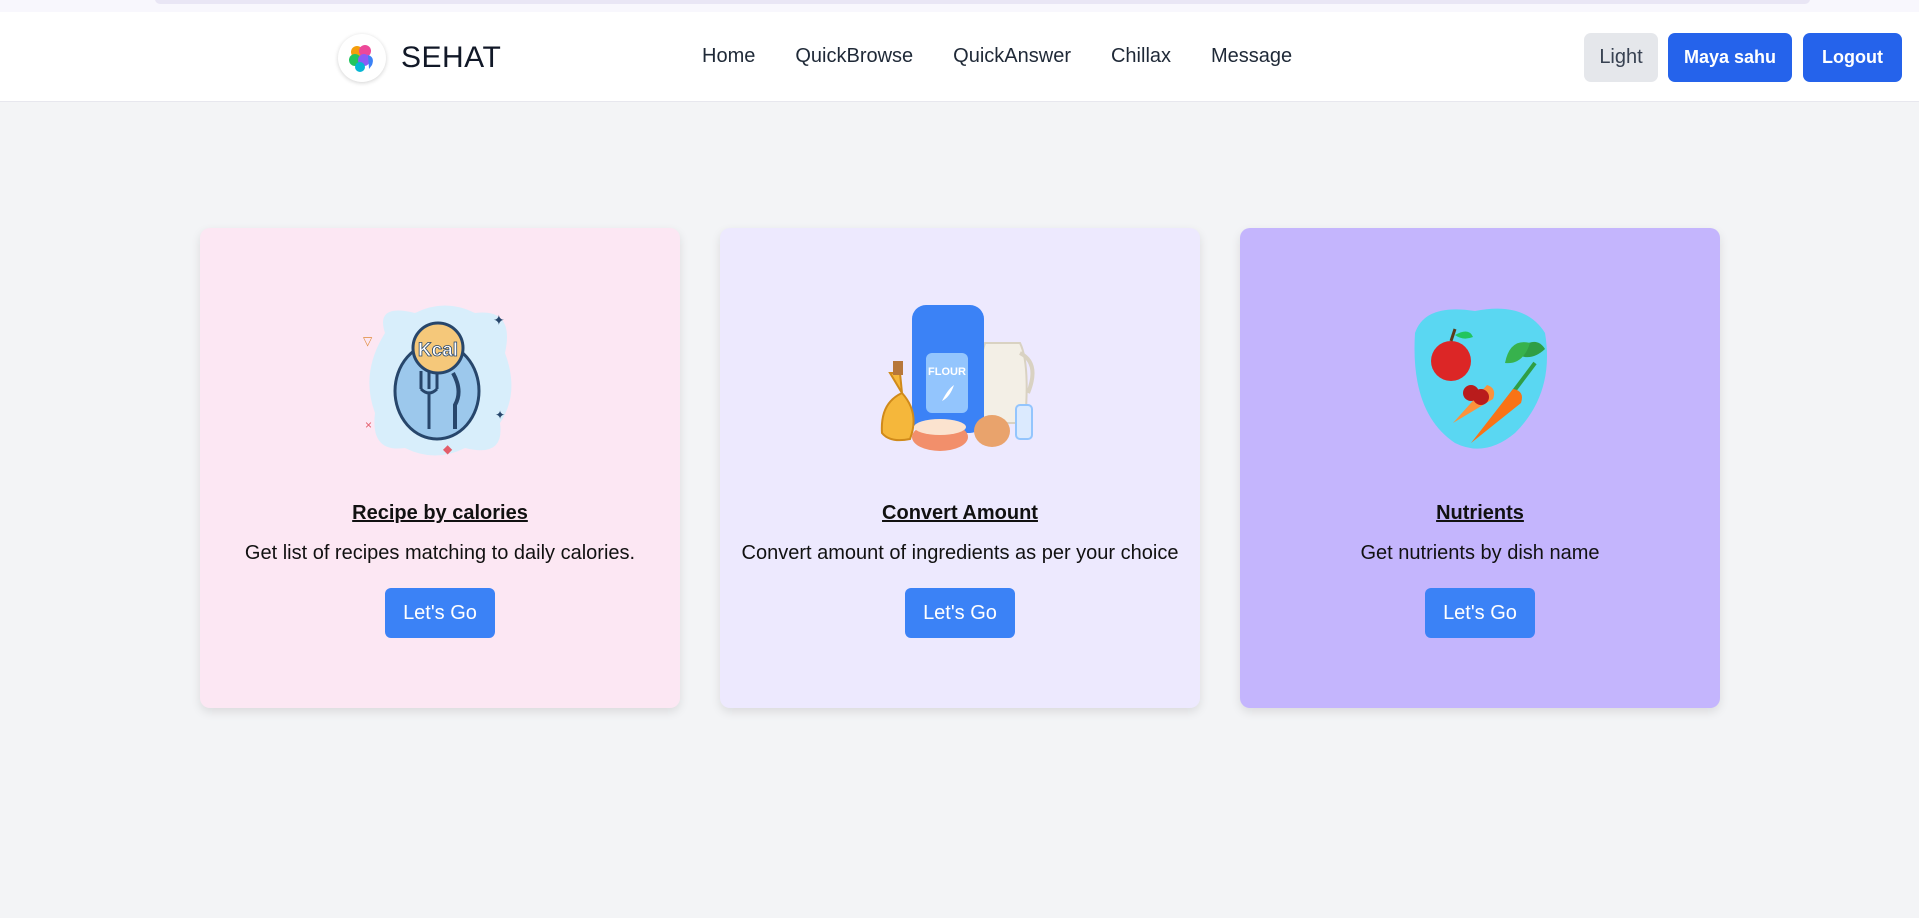 This screenshot has height=918, width=1919. Describe the element at coordinates (728, 56) in the screenshot. I see `nav-home: Home` at that location.